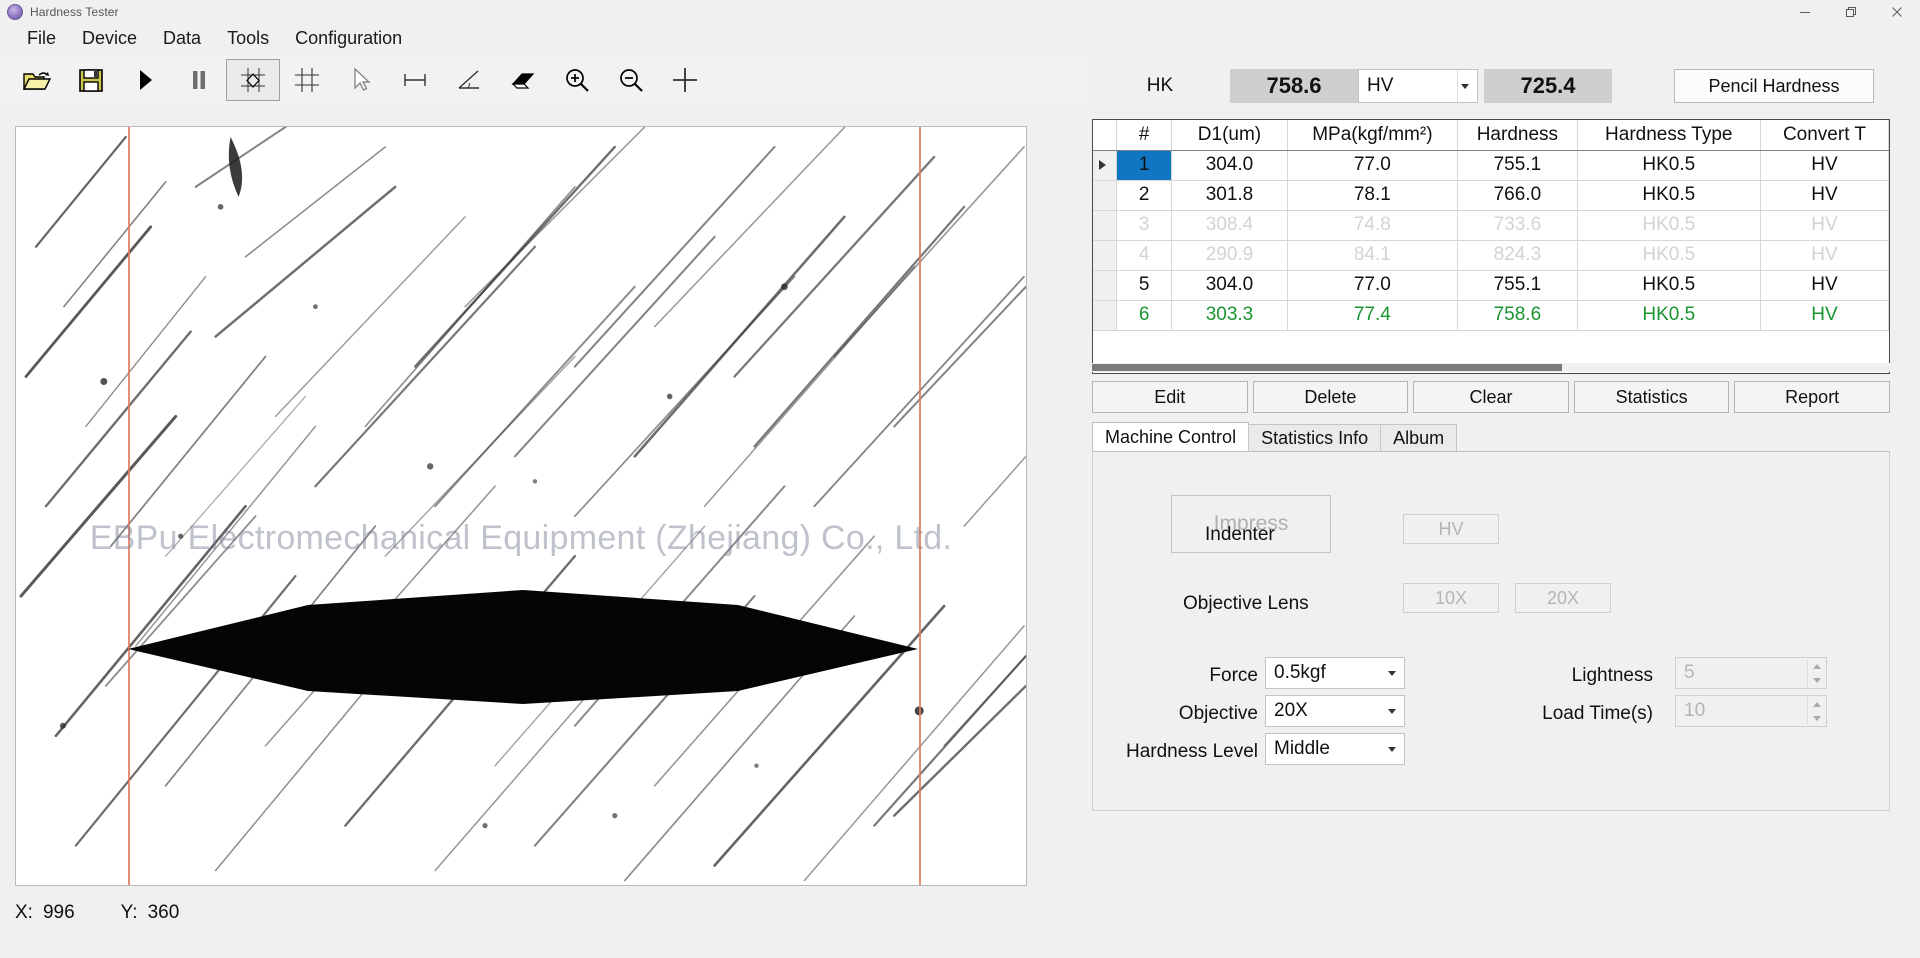 The height and width of the screenshot is (958, 1920). I want to click on clear-button: Clear, so click(1491, 397).